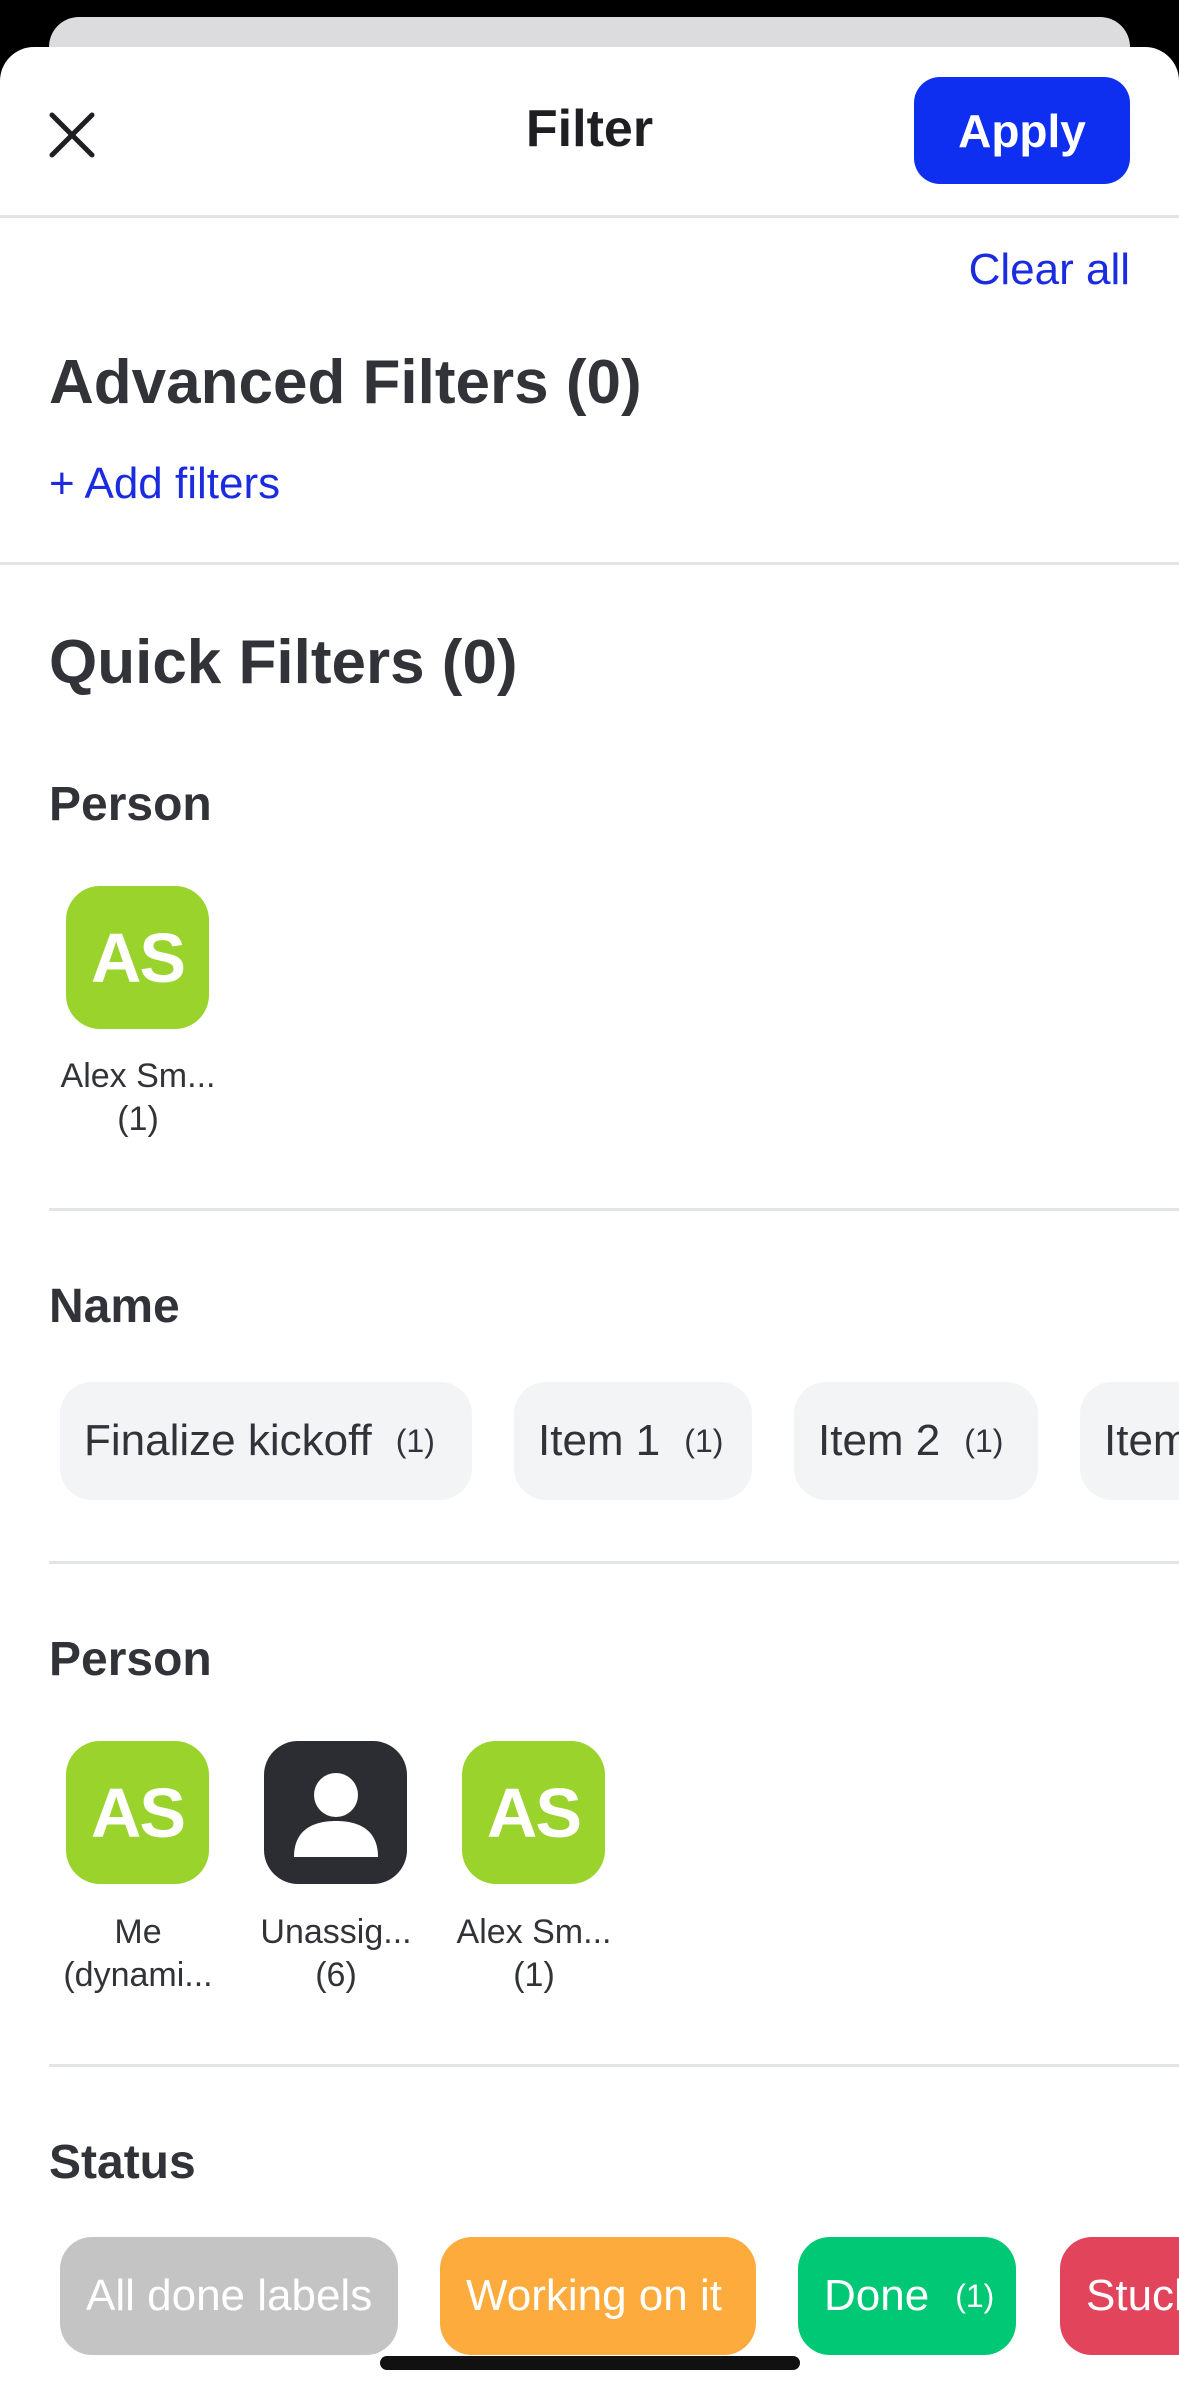  I want to click on quick-filters-title: Quick Filters (0), so click(283, 662).